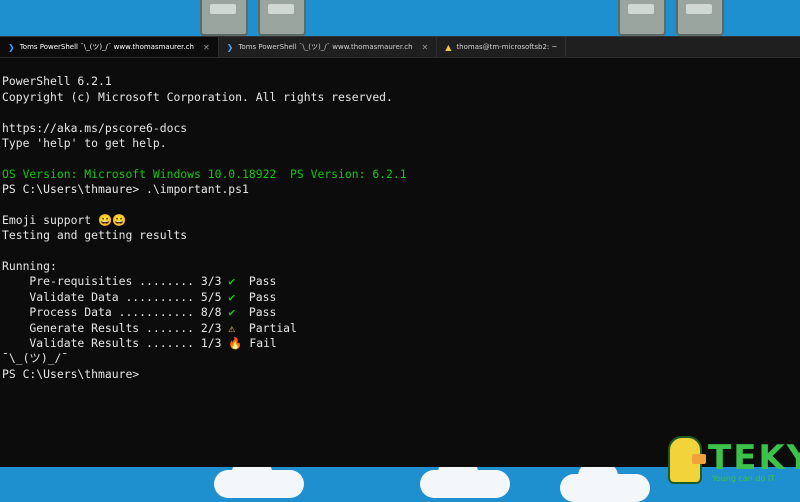 The image size is (800, 502). What do you see at coordinates (401, 328) in the screenshot?
I see `result-row: Generate Results ....... 2/3 ⚠ Partial` at bounding box center [401, 328].